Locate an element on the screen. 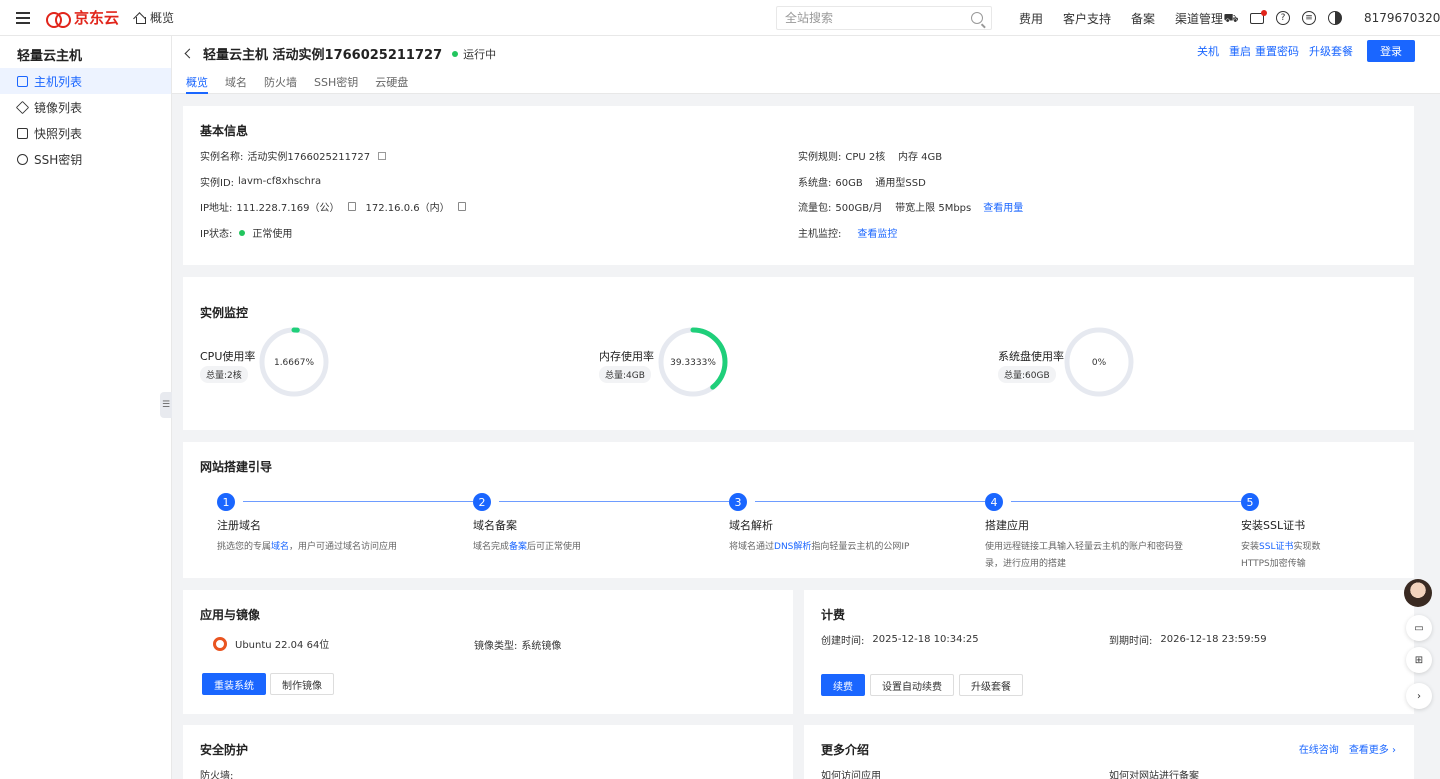 Image resolution: width=1440 pixels, height=779 pixels. menu-icon is located at coordinates (23, 18).